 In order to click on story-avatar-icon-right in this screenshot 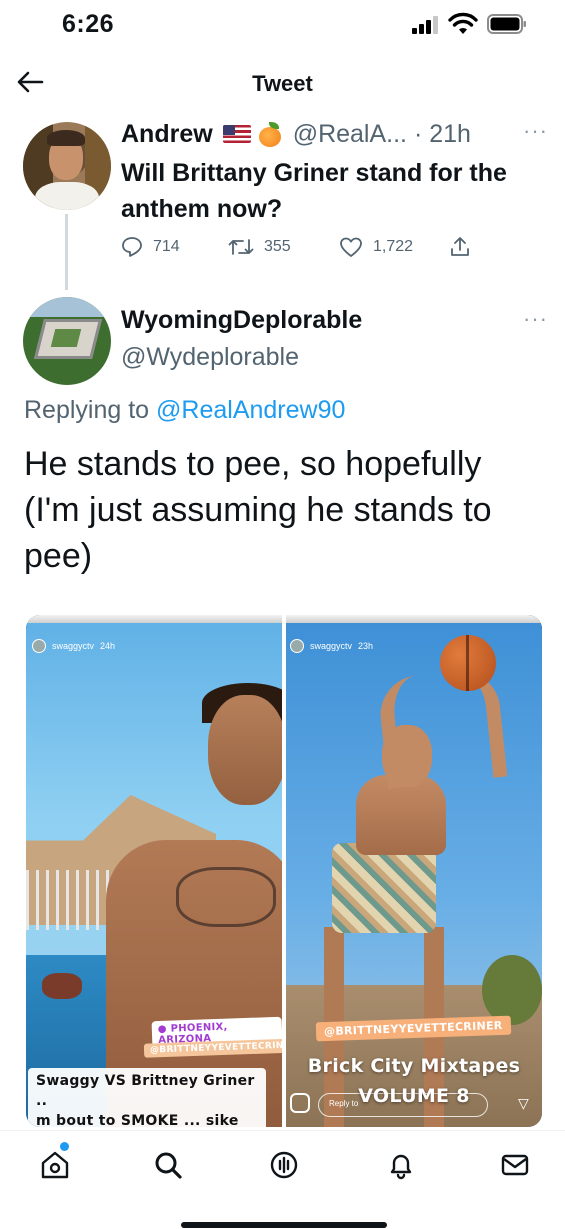, I will do `click(297, 646)`.